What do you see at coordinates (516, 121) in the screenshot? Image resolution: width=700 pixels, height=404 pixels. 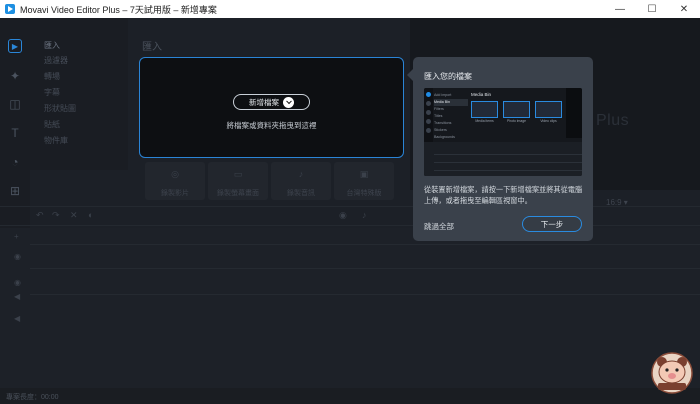 I see `mini-tile-label: Photo image` at bounding box center [516, 121].